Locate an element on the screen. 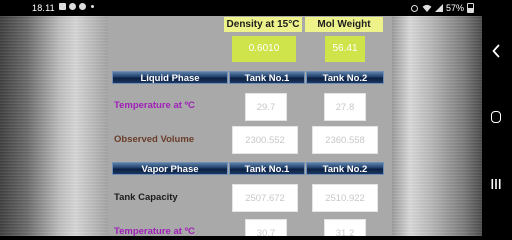  vapor-tank1-header: Tank No.1 is located at coordinates (267, 168).